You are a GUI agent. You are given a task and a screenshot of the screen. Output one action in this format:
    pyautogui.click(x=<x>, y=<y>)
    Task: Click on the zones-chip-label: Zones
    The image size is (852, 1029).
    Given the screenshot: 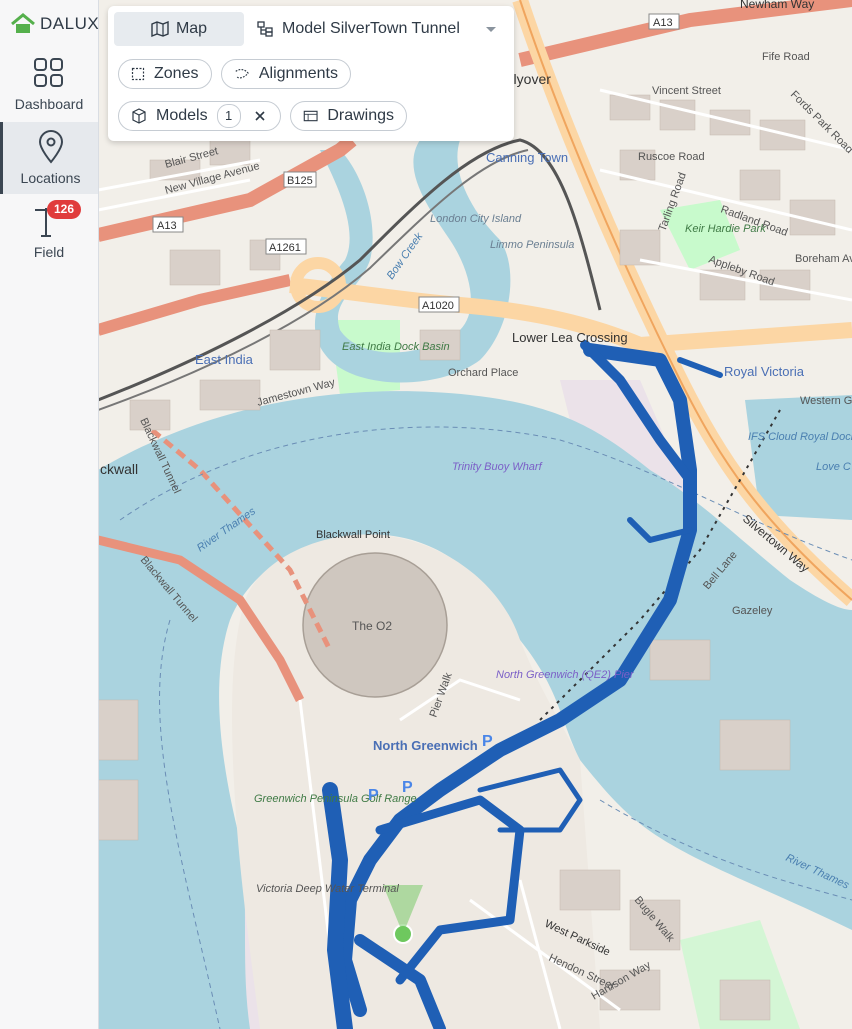 What is the action you would take?
    pyautogui.click(x=176, y=73)
    